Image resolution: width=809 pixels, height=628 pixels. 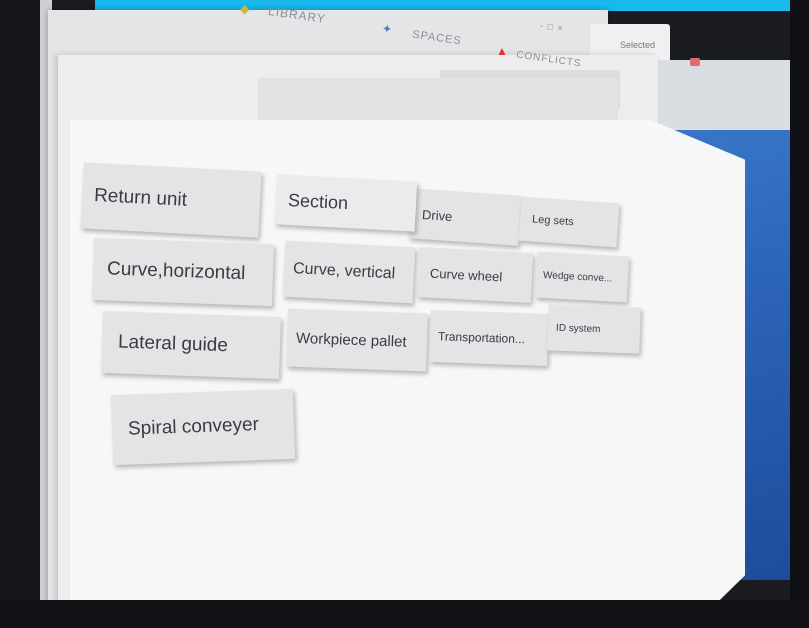 I want to click on warning-icon: ▲, so click(x=502, y=51).